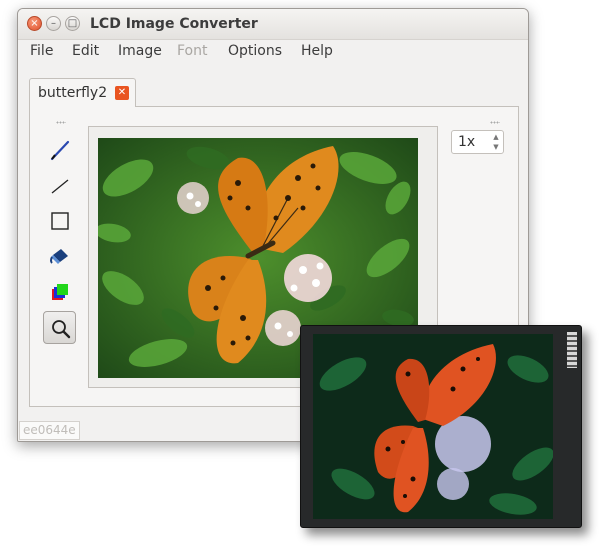 The width and height of the screenshot is (601, 546). Describe the element at coordinates (41, 51) in the screenshot. I see `menu-file: File` at that location.